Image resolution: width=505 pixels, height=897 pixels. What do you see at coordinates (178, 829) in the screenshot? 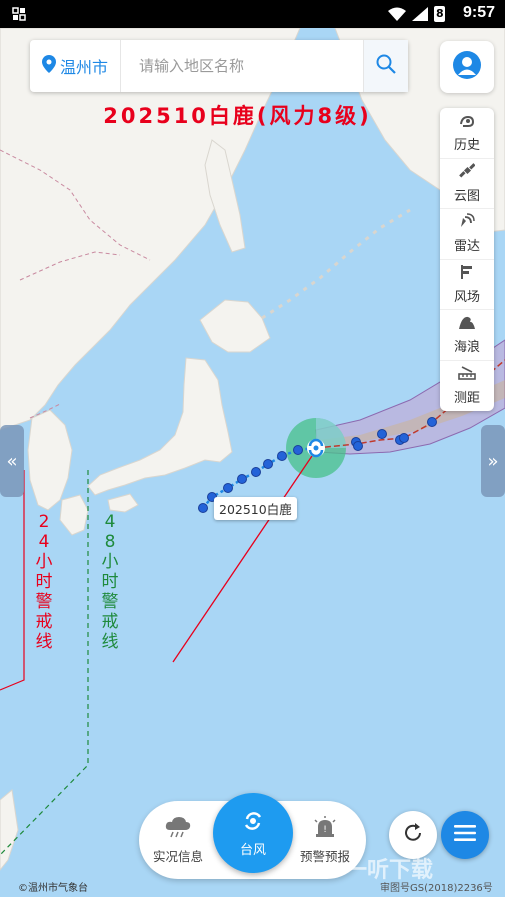
I see `cloud-rain-icon` at bounding box center [178, 829].